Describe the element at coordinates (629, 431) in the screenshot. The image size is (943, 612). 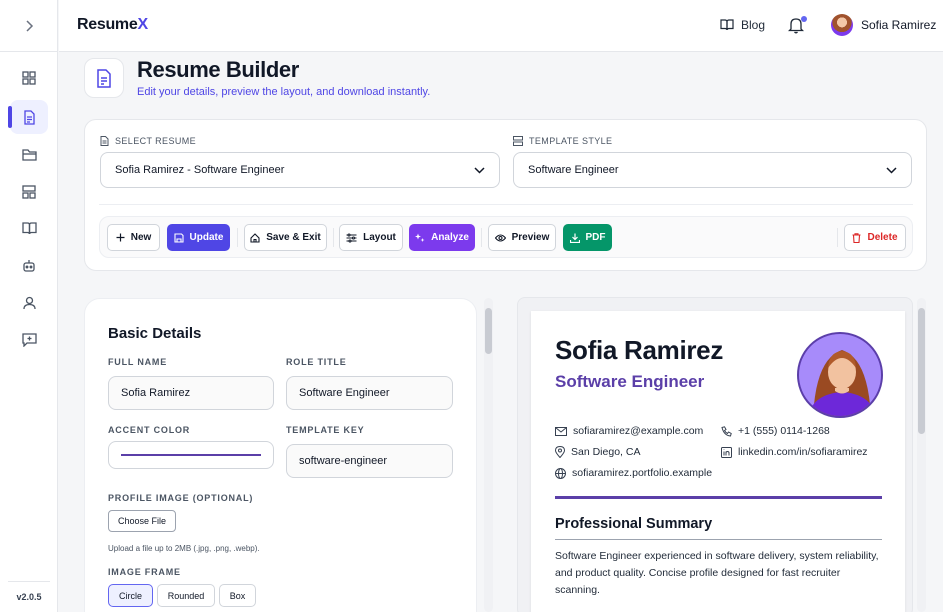
I see `resume-email: sofiaramirez@example.com` at that location.